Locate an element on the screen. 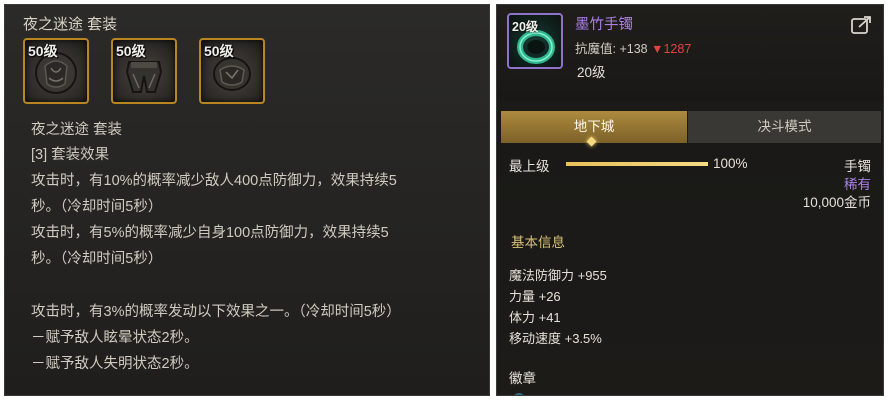  stat-line: 魔法防御力 +955 is located at coordinates (558, 275).